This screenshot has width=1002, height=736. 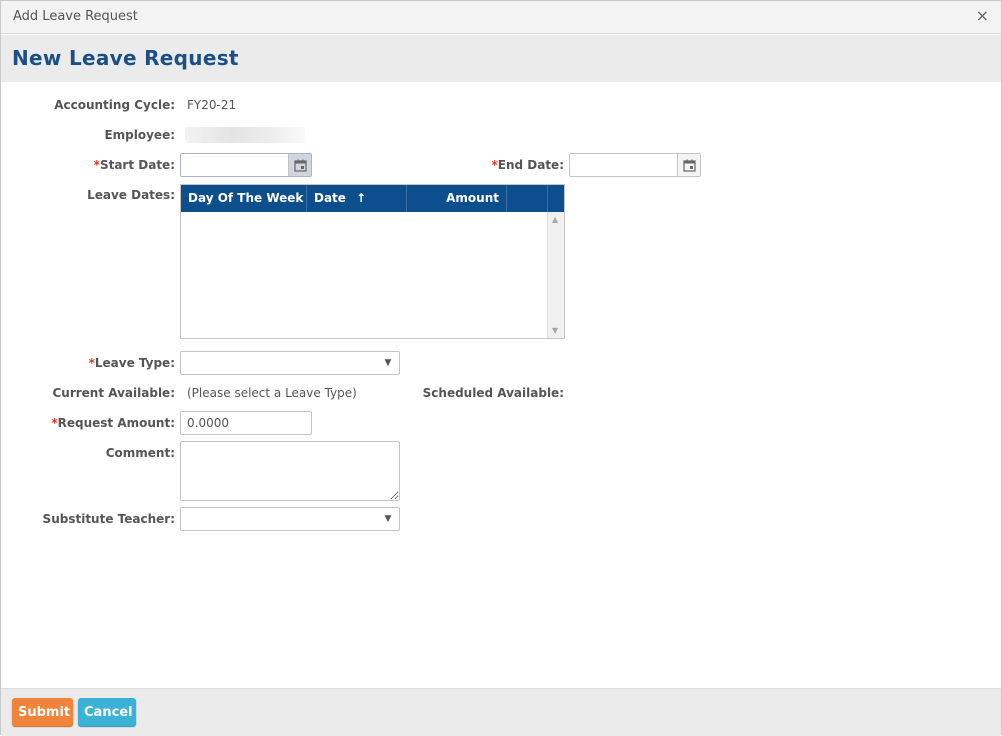 I want to click on substitute-teacher-label: Substitute Teacher:, so click(x=108, y=519).